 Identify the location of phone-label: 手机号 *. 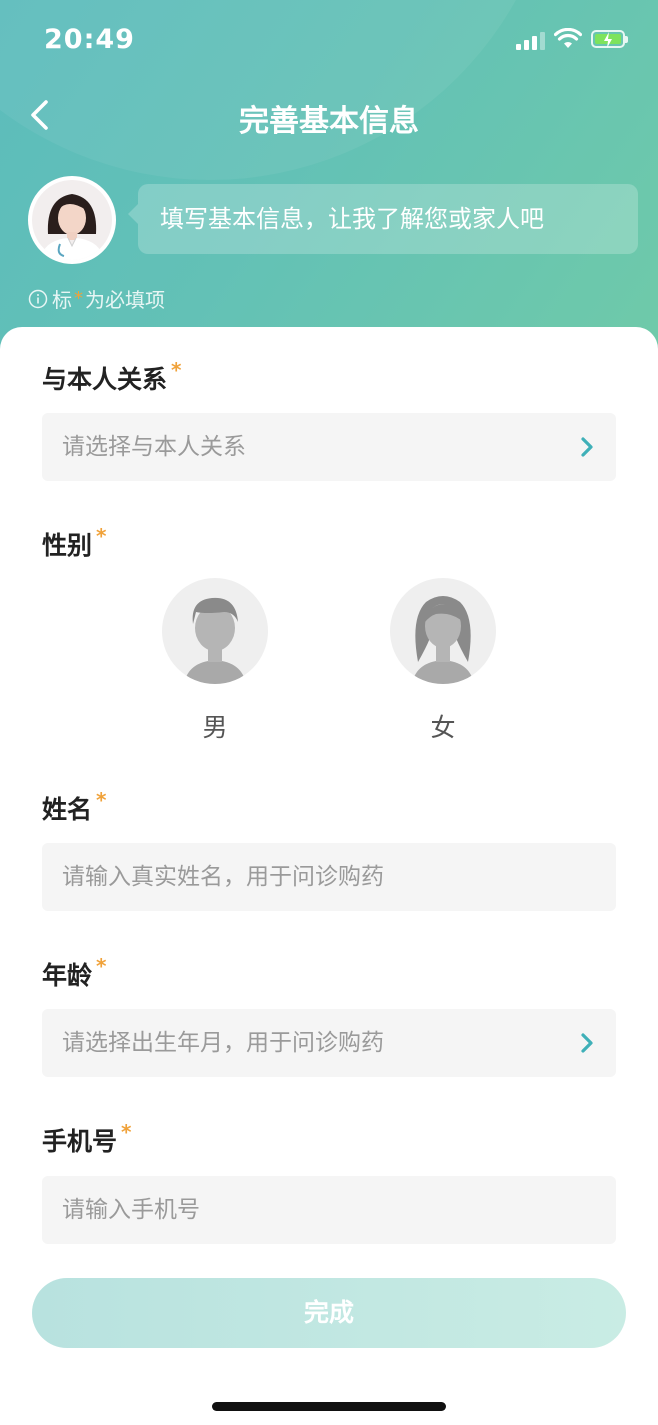
(87, 1139).